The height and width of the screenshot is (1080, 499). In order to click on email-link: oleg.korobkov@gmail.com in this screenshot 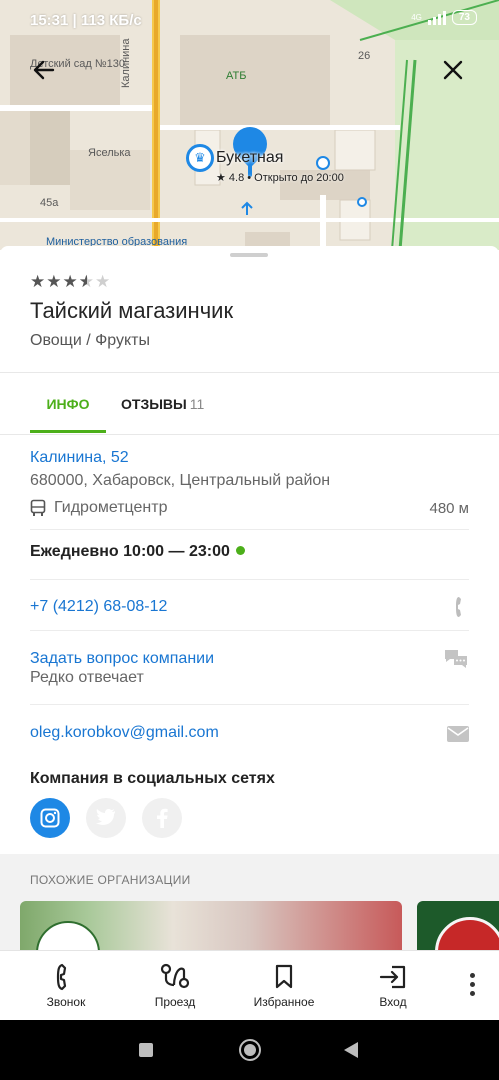, I will do `click(124, 733)`.